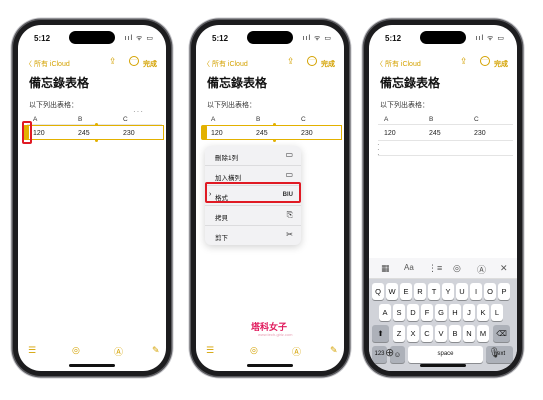 The image size is (543, 400). I want to click on key: X, so click(413, 333).